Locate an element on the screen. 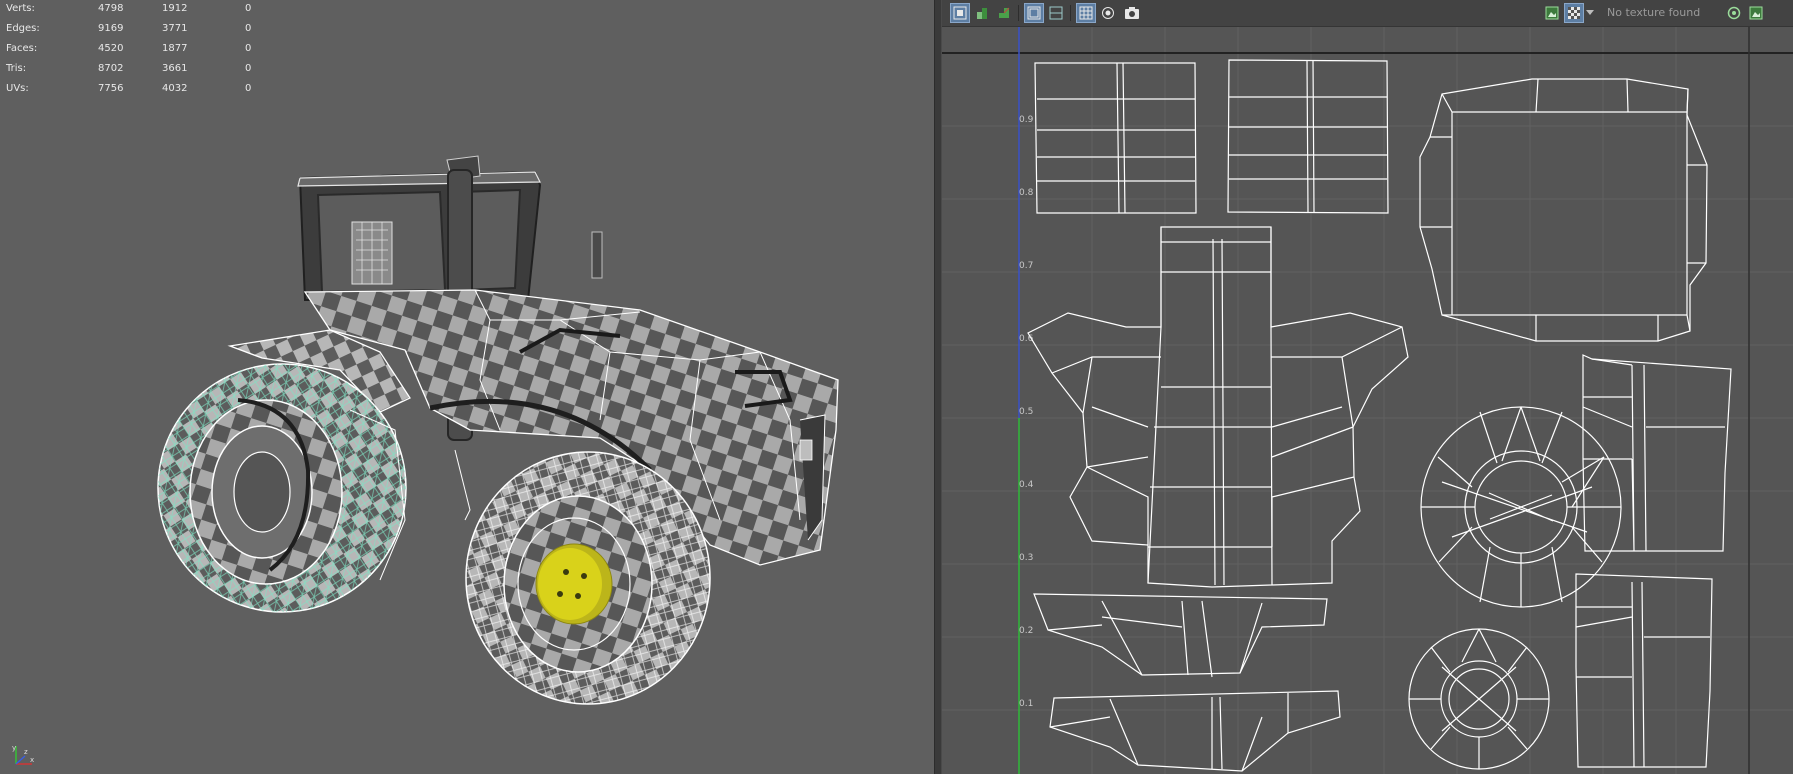  grid-toggle-icon is located at coordinates (1086, 13).